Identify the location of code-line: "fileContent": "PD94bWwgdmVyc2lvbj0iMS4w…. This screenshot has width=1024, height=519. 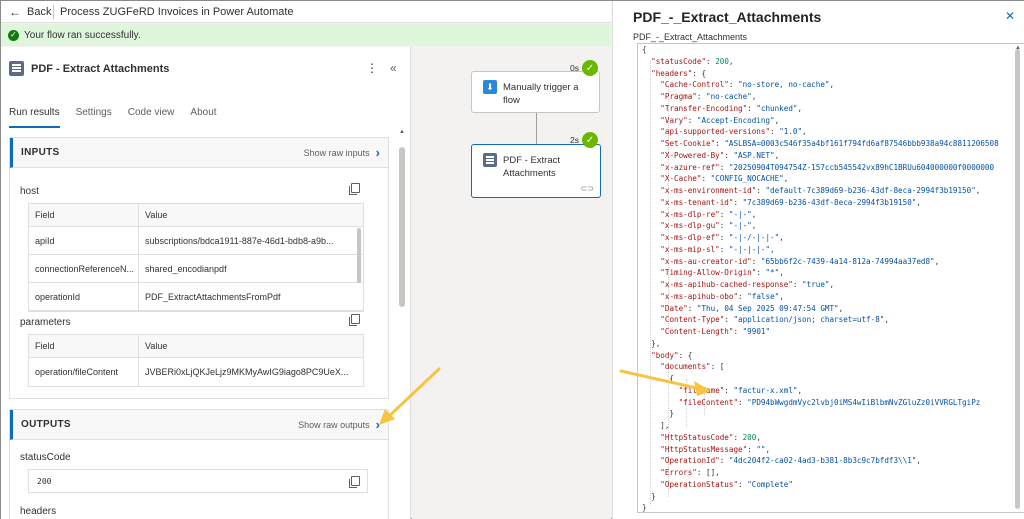
(820, 403).